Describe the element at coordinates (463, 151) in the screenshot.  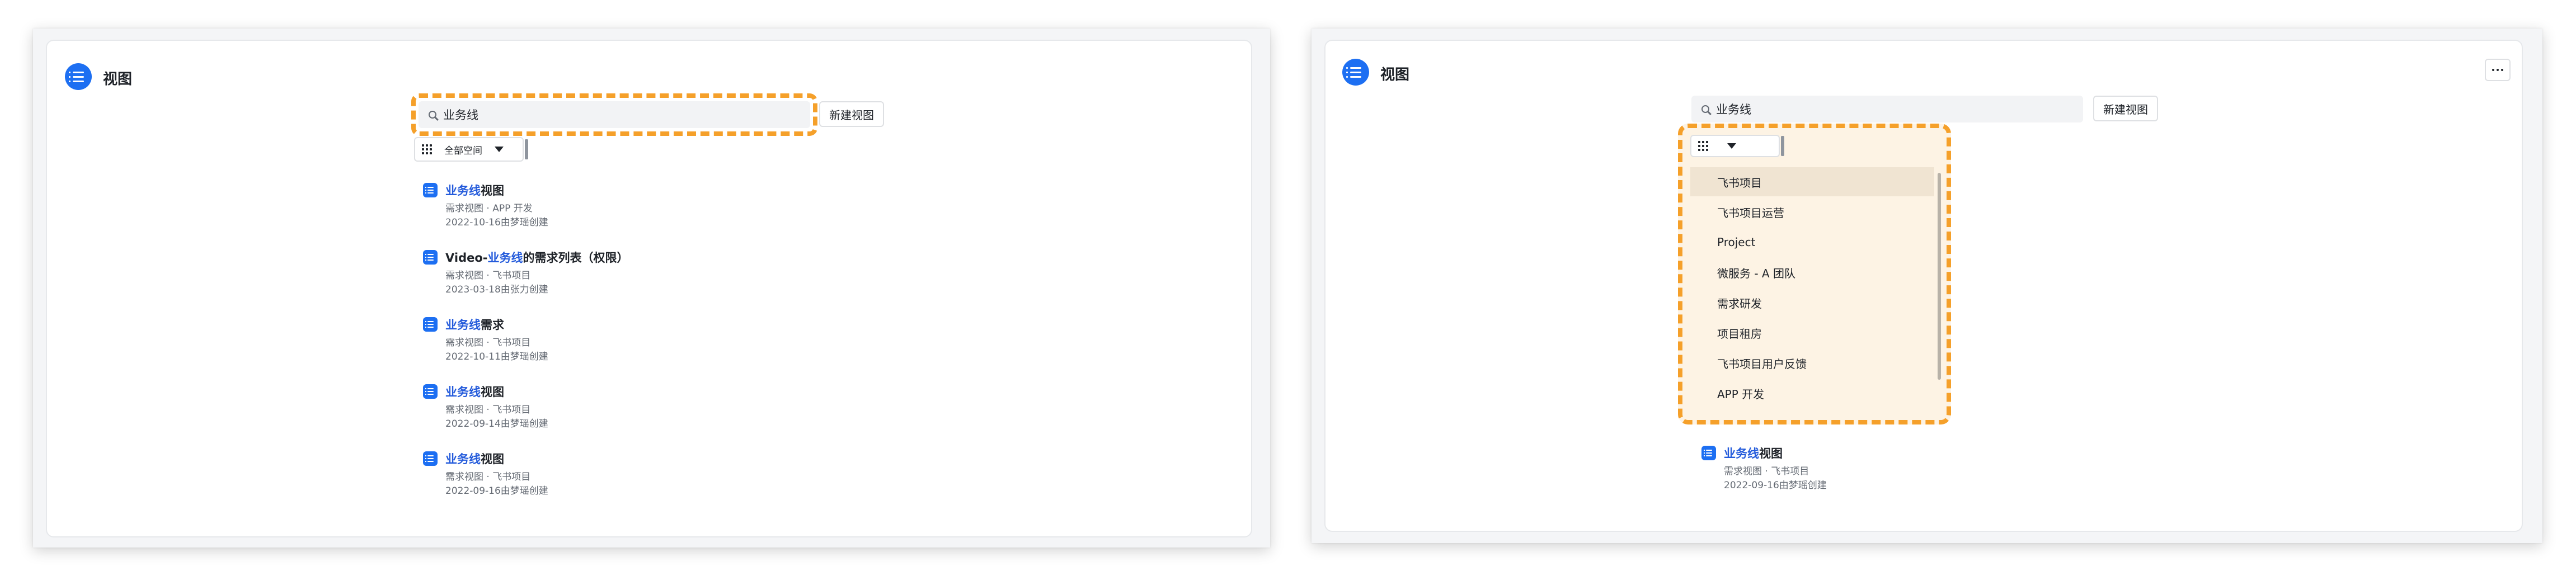
I see `space-select-label: 全部空间` at that location.